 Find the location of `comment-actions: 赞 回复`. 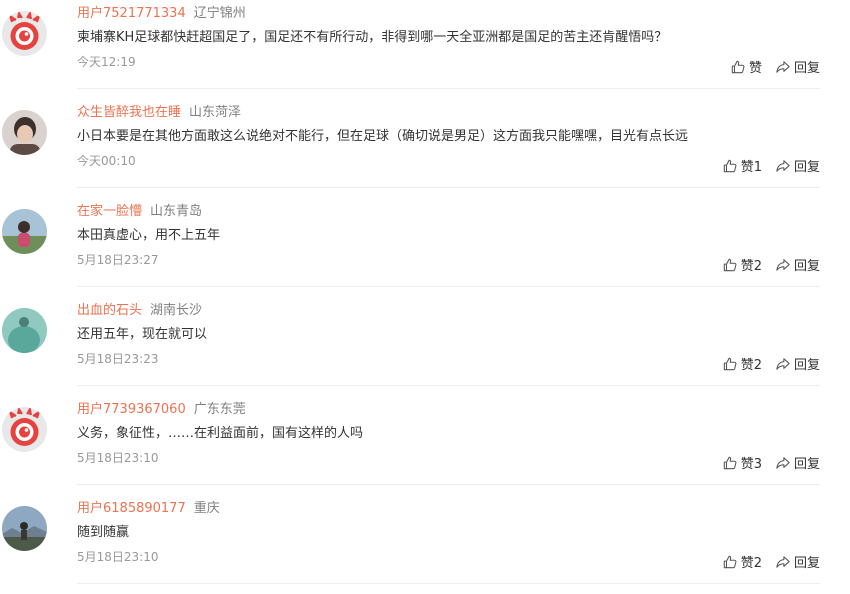

comment-actions: 赞 回复 is located at coordinates (775, 66).